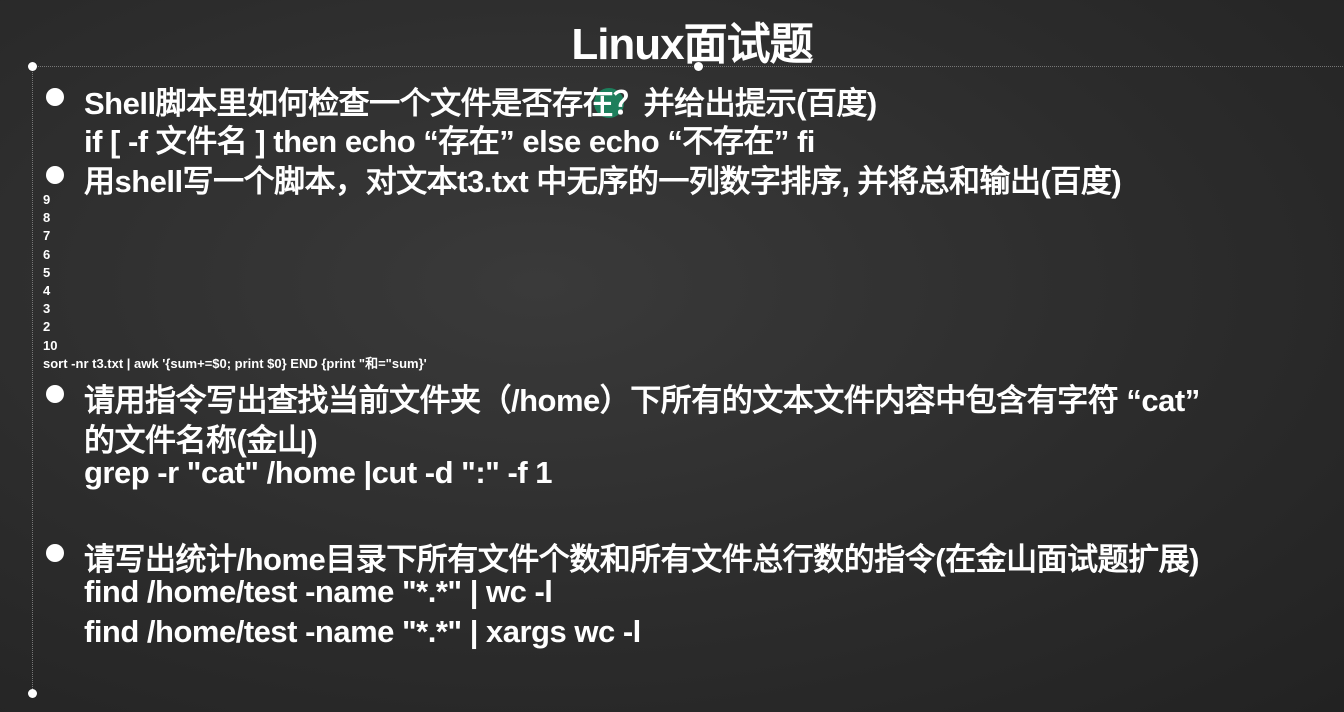 The image size is (1344, 712). I want to click on question-4: 请写出统计/home目录下所有文件个数和所有文件总行数的指令(在金山面试题扩展), so click(641, 559).